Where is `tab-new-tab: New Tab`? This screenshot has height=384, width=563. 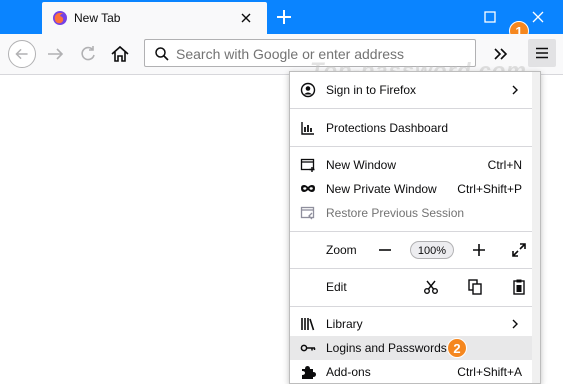 tab-new-tab: New Tab is located at coordinates (154, 18).